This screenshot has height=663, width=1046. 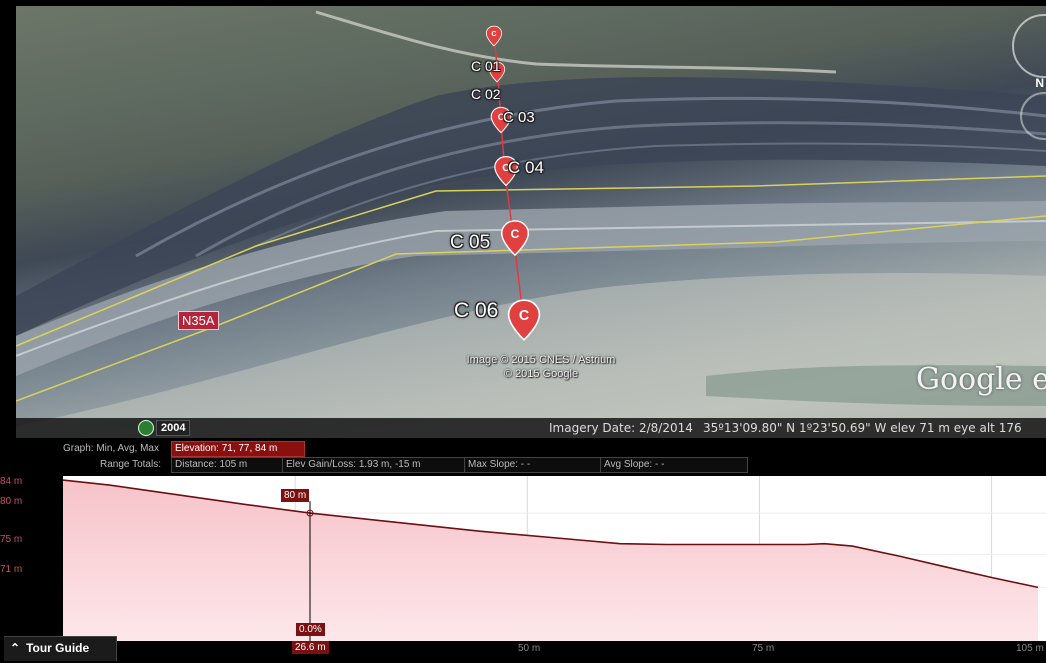 I want to click on placemark-label-c02: C 02, so click(x=486, y=94).